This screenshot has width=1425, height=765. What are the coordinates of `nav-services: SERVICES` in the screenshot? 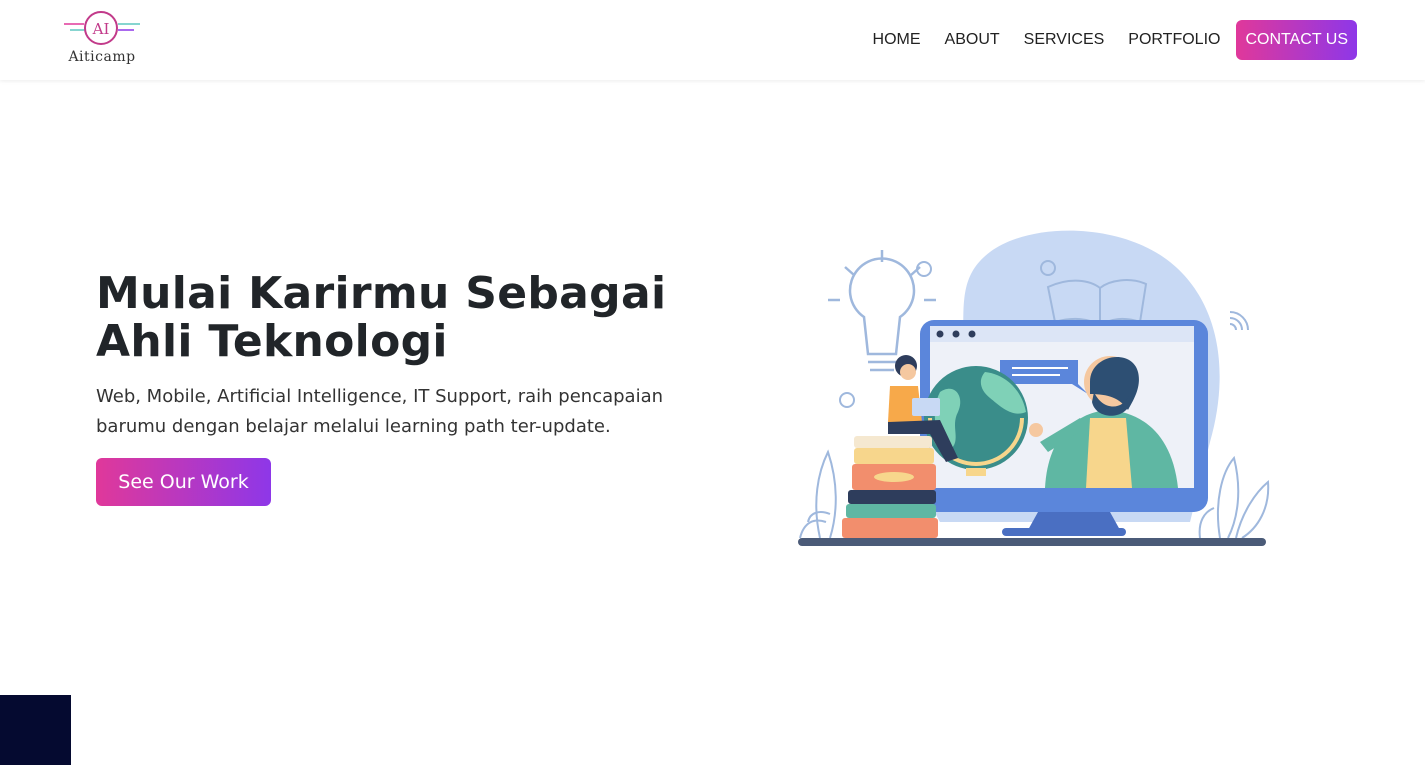 It's located at (1064, 40).